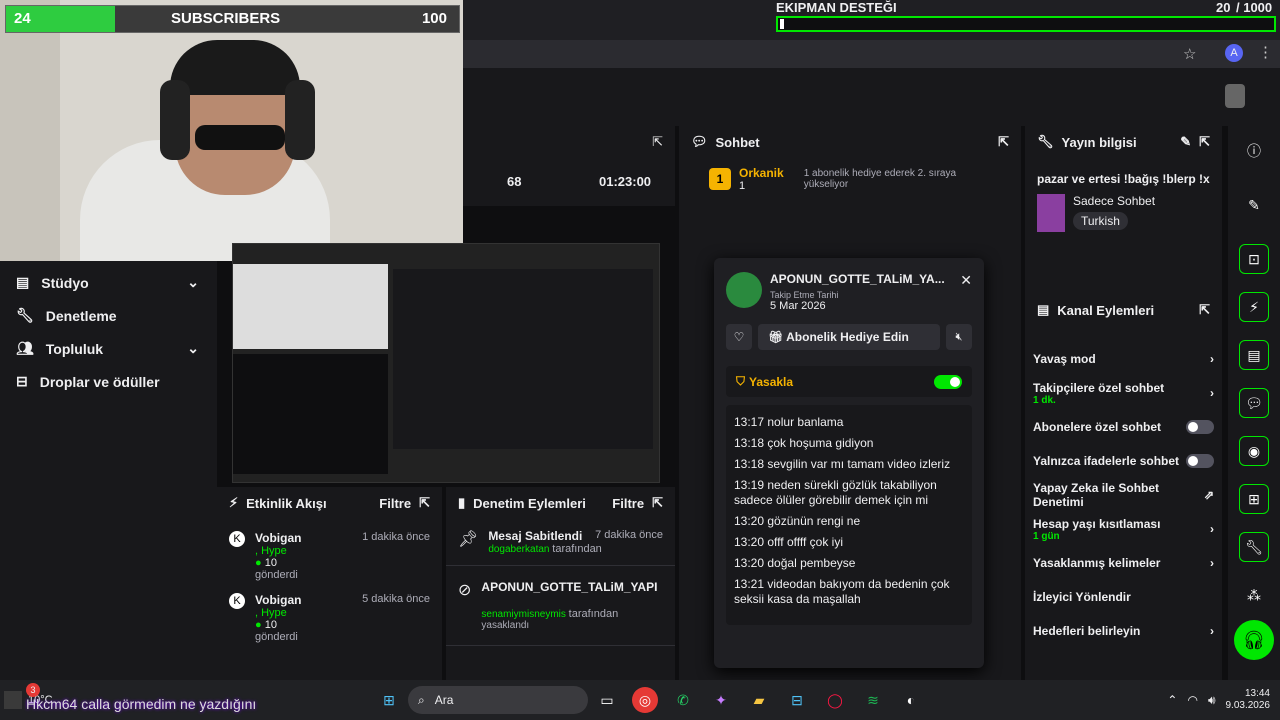 Image resolution: width=1280 pixels, height=720 pixels. I want to click on goal-bar-fill, so click(782, 24).